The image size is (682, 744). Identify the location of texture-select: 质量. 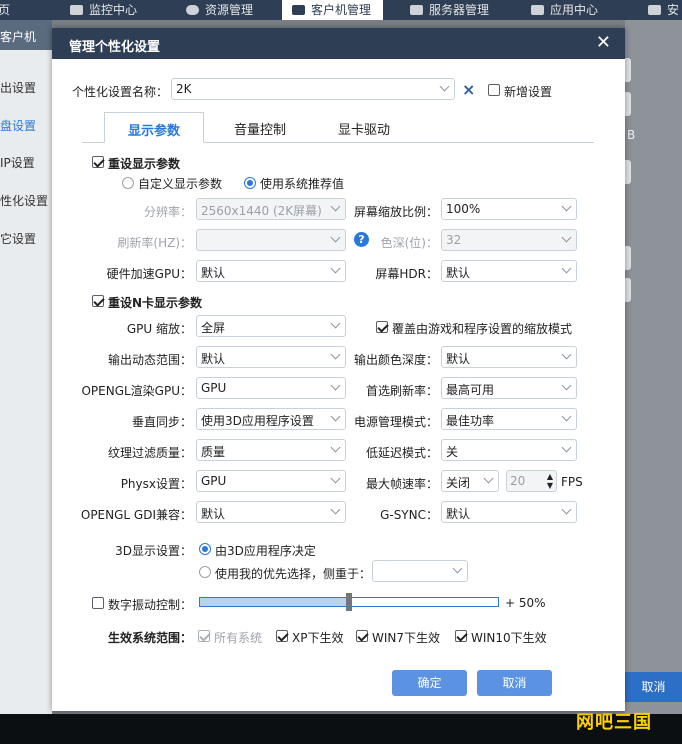
(271, 450).